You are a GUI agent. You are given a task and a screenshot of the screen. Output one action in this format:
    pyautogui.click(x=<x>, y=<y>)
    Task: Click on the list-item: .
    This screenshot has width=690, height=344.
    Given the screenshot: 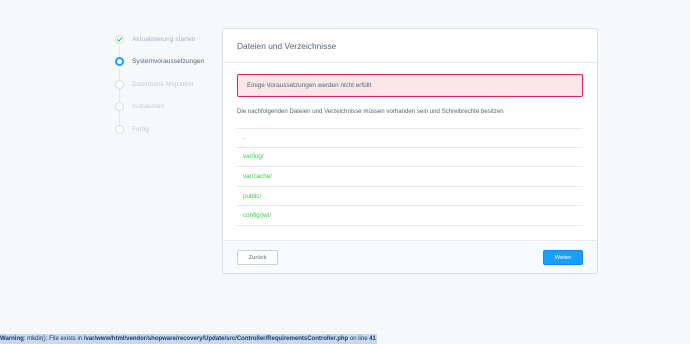 What is the action you would take?
    pyautogui.click(x=410, y=138)
    